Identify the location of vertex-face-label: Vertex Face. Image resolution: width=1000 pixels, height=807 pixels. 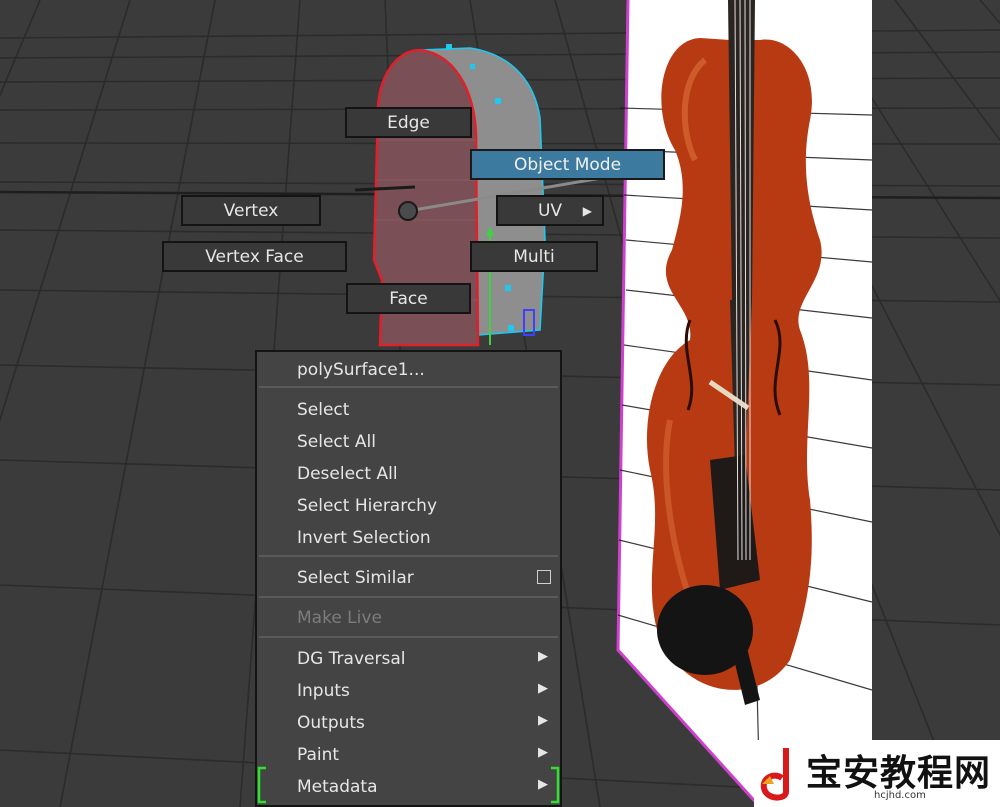
(254, 256).